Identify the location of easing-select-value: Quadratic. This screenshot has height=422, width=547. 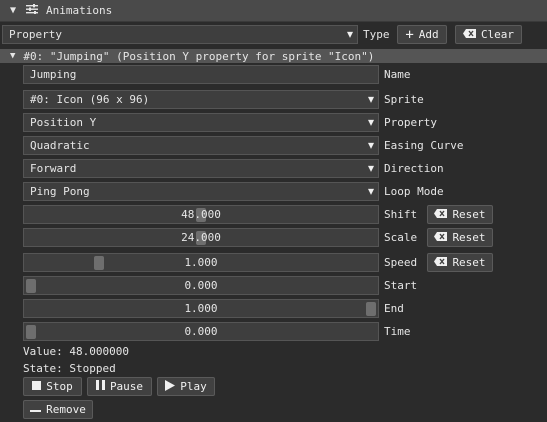
(60, 145).